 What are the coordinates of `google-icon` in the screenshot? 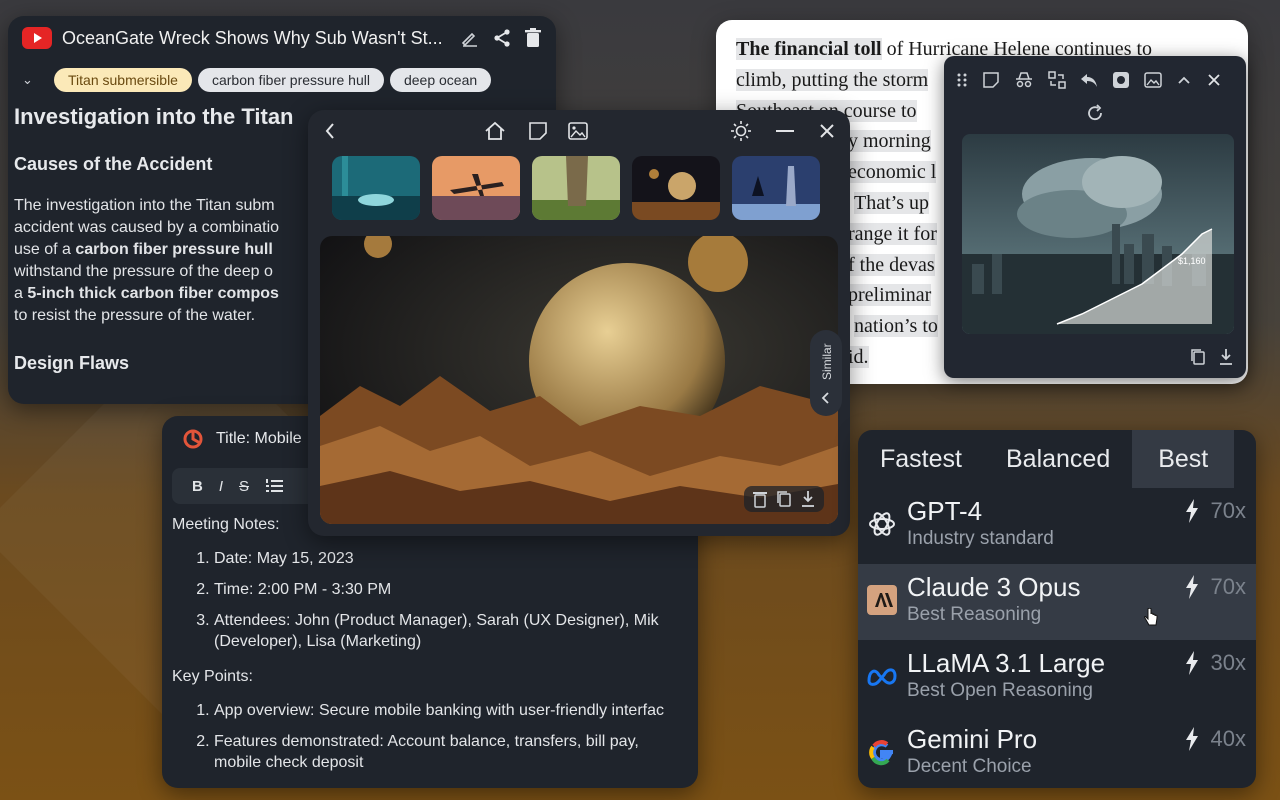 It's located at (882, 752).